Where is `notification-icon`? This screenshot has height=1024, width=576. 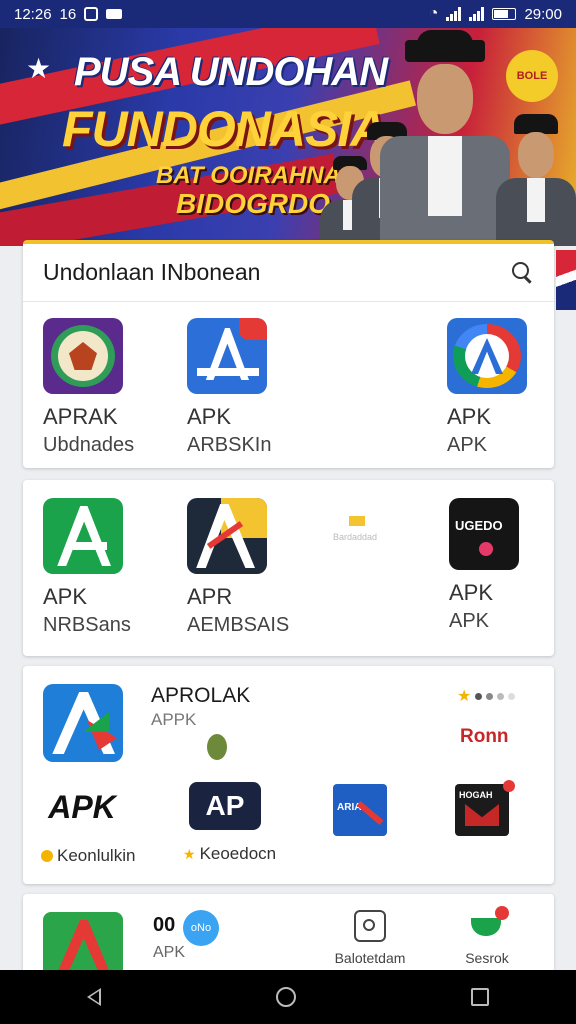 notification-icon is located at coordinates (91, 14).